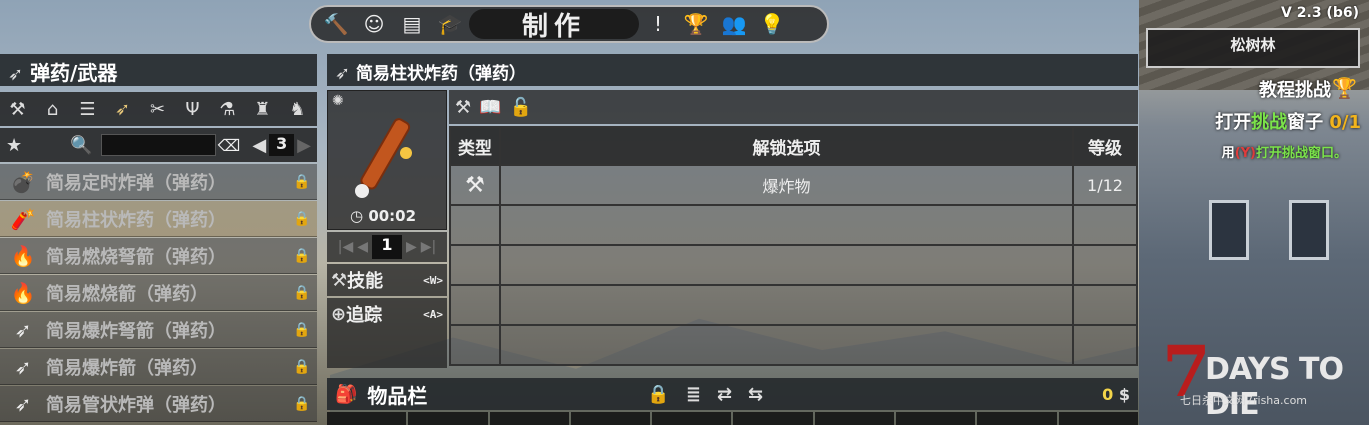  Describe the element at coordinates (297, 109) in the screenshot. I see `category-chair-icon: ♞` at that location.